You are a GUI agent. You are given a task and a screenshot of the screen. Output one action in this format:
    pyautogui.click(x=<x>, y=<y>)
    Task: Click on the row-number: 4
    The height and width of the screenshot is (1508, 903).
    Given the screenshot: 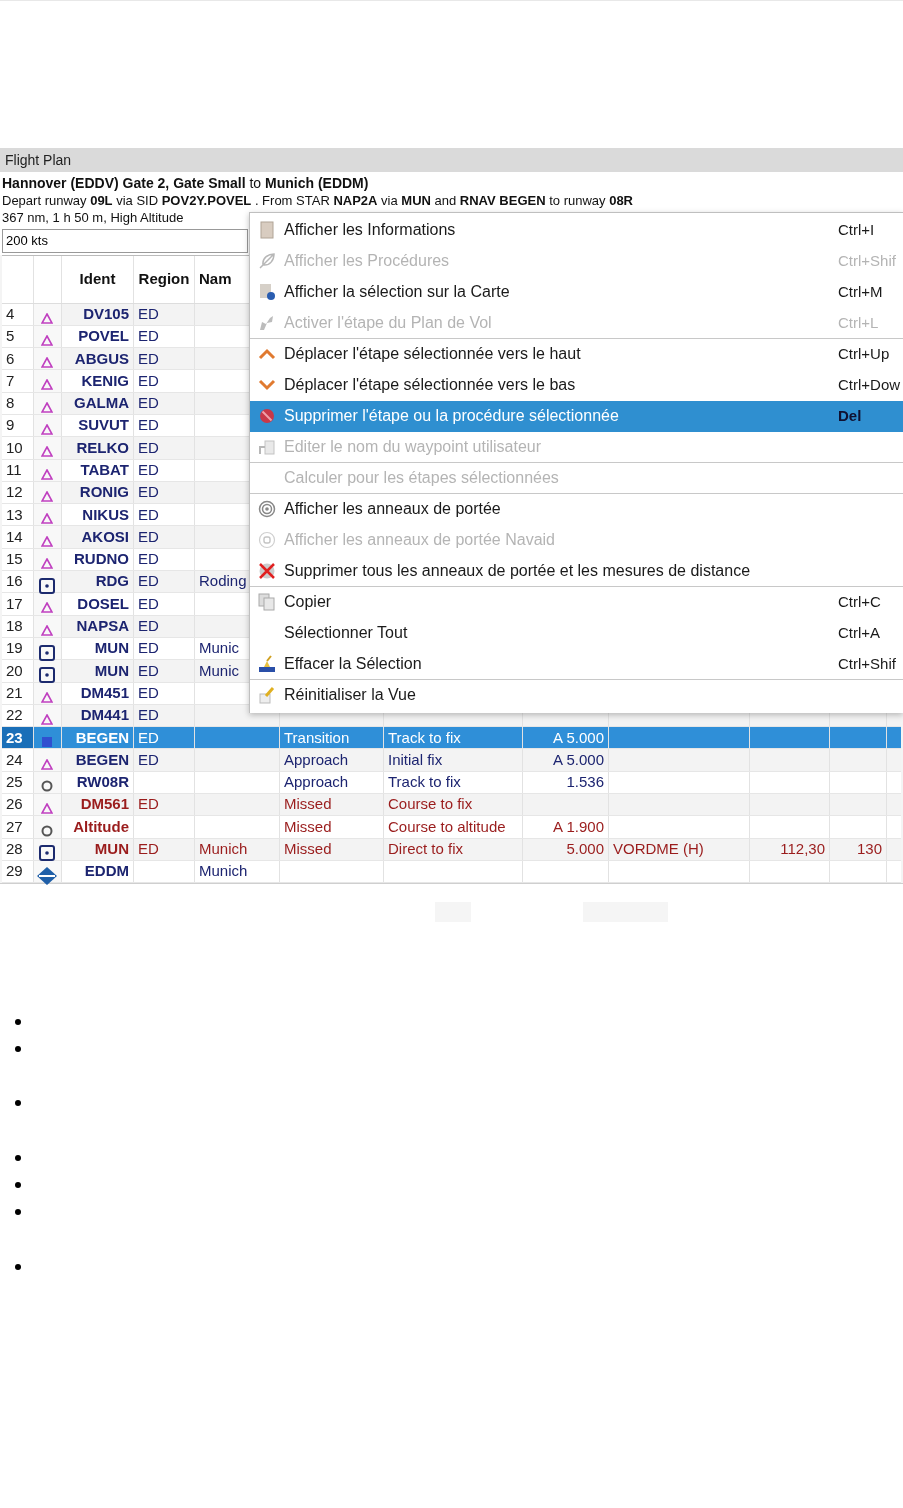 What is the action you would take?
    pyautogui.click(x=18, y=314)
    